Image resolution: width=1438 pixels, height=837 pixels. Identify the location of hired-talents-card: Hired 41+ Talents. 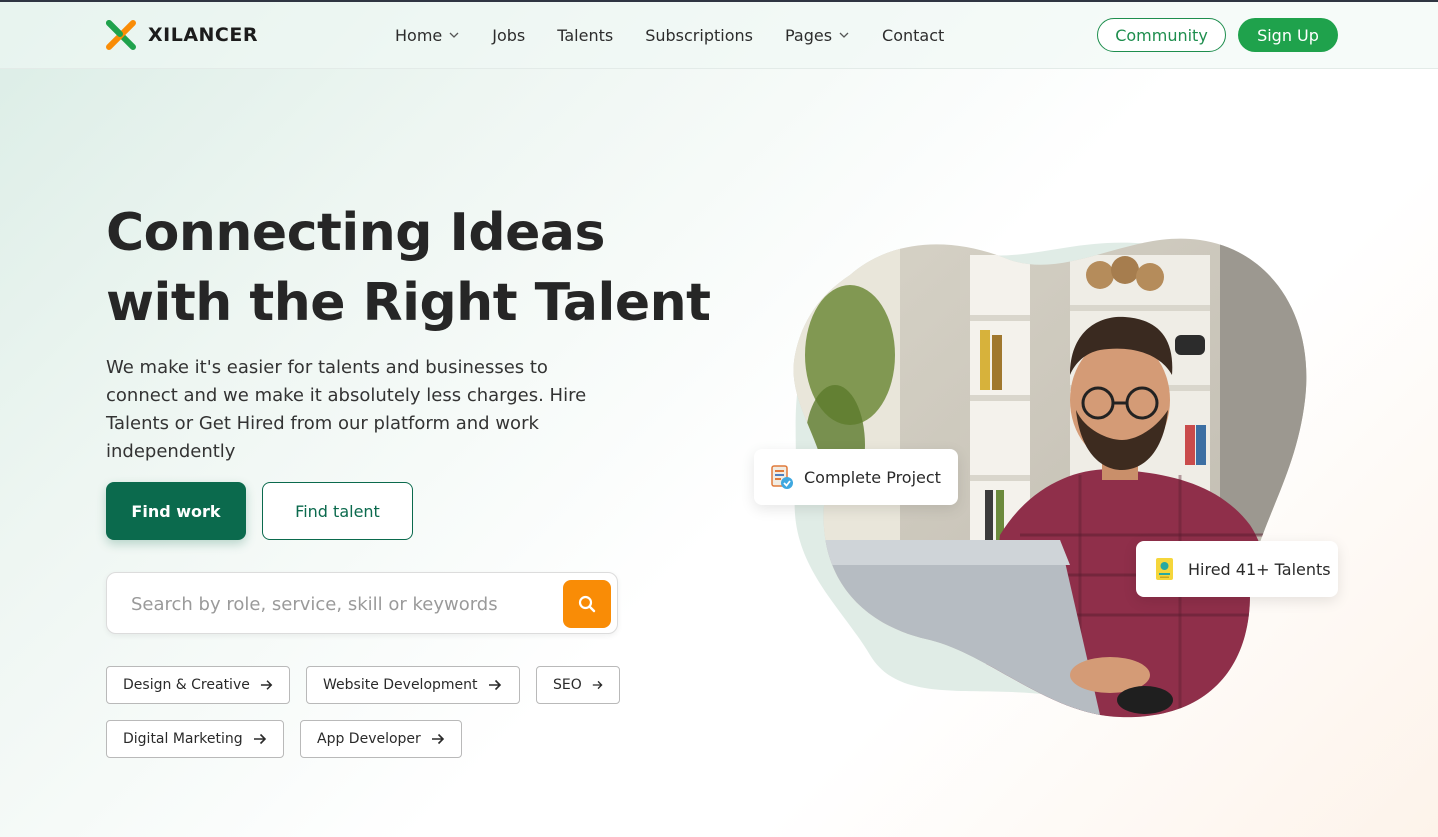
(1237, 569).